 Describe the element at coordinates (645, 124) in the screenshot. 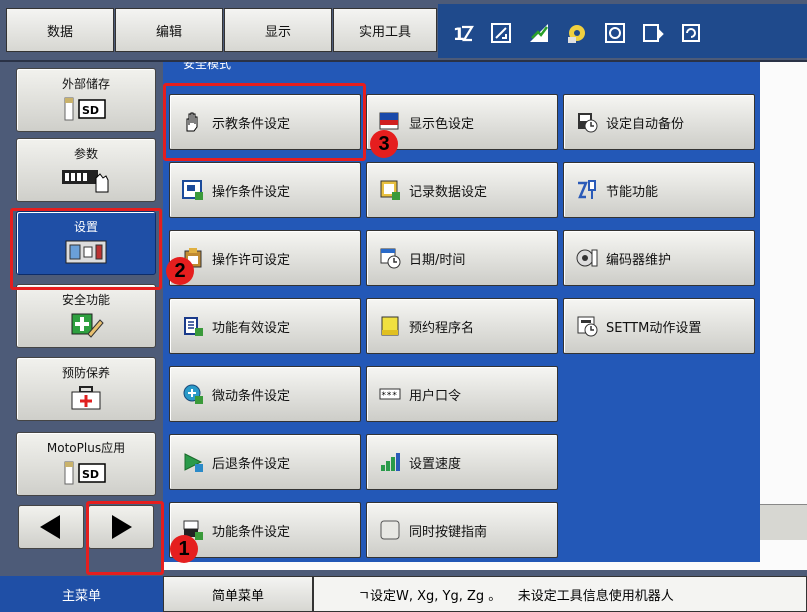

I see `auto-backup-setting-label: 设定自动备份` at that location.